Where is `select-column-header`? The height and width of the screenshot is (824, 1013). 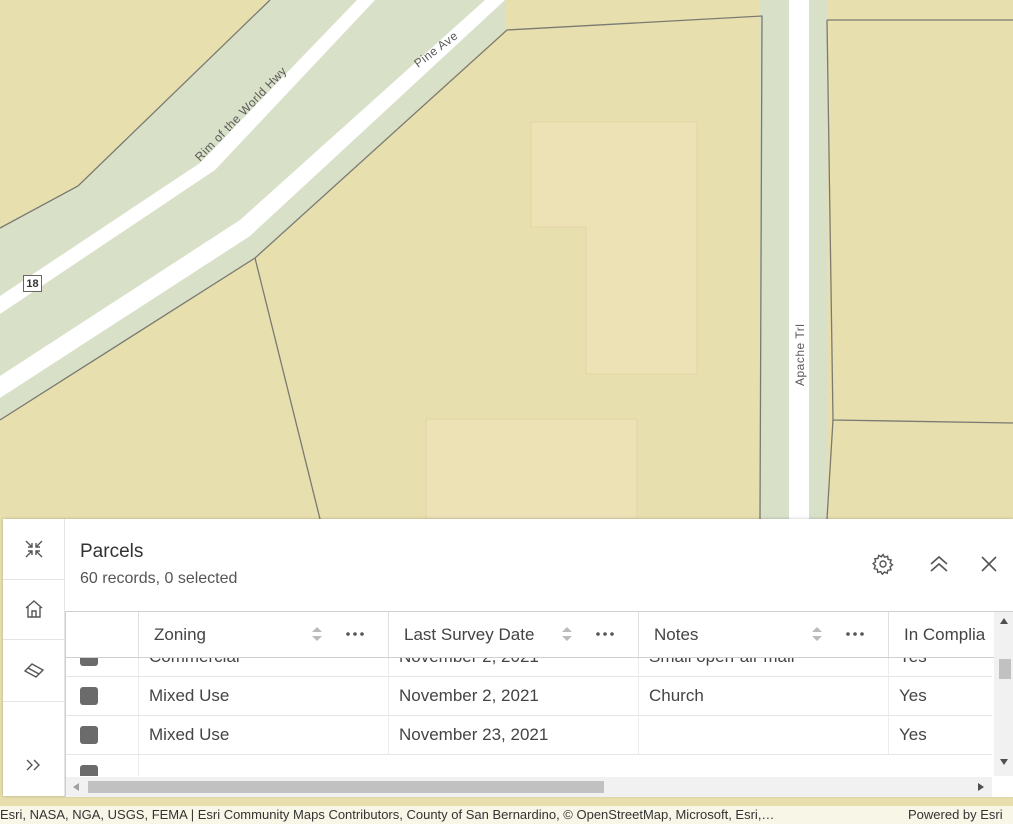
select-column-header is located at coordinates (102, 634).